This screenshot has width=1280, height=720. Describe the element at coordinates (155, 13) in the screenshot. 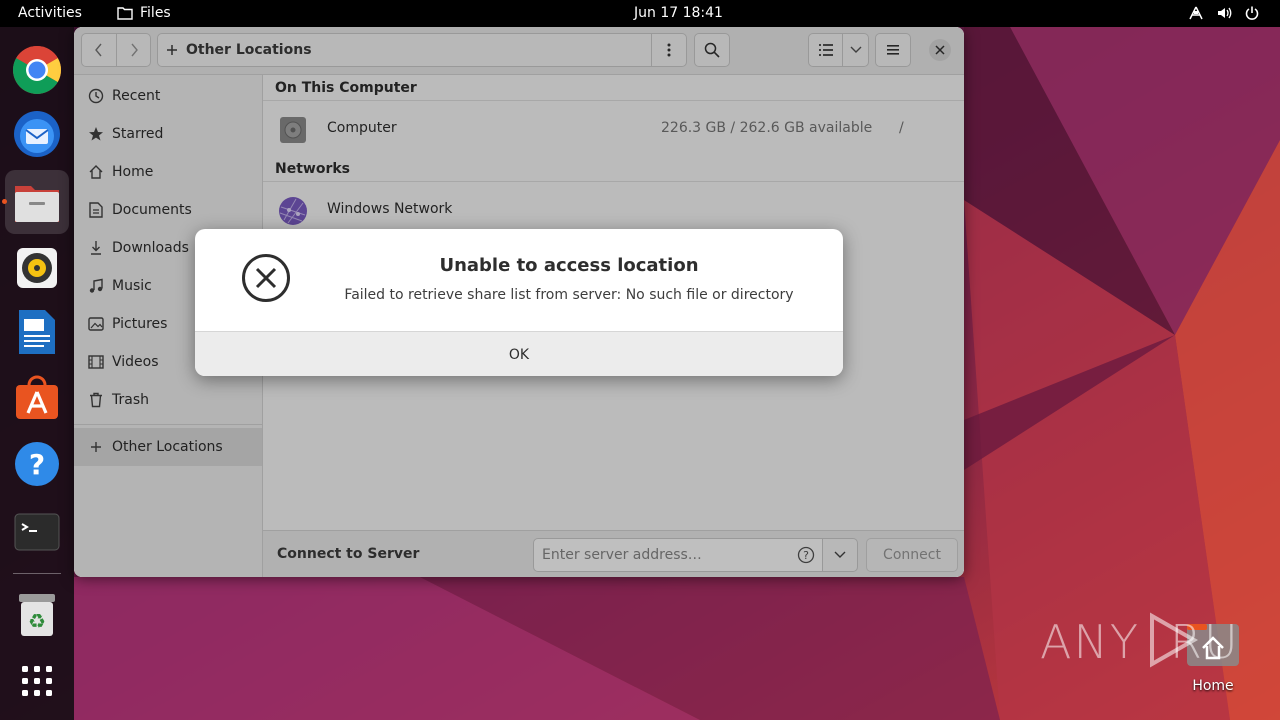

I see `app-menu-label: Files` at that location.